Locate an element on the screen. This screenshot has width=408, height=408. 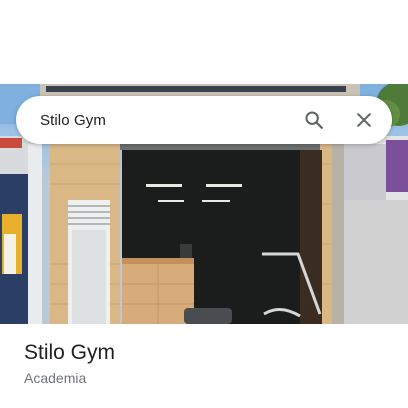
search-button is located at coordinates (314, 120).